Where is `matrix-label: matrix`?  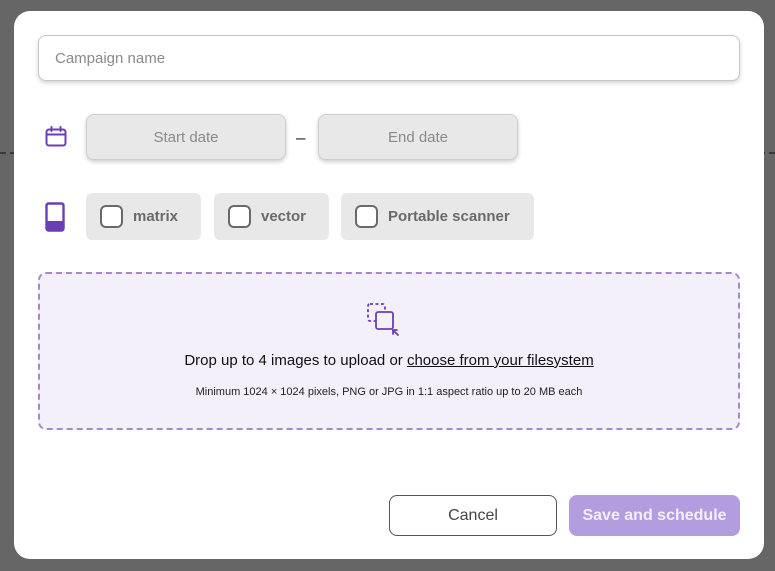
matrix-label: matrix is located at coordinates (156, 216).